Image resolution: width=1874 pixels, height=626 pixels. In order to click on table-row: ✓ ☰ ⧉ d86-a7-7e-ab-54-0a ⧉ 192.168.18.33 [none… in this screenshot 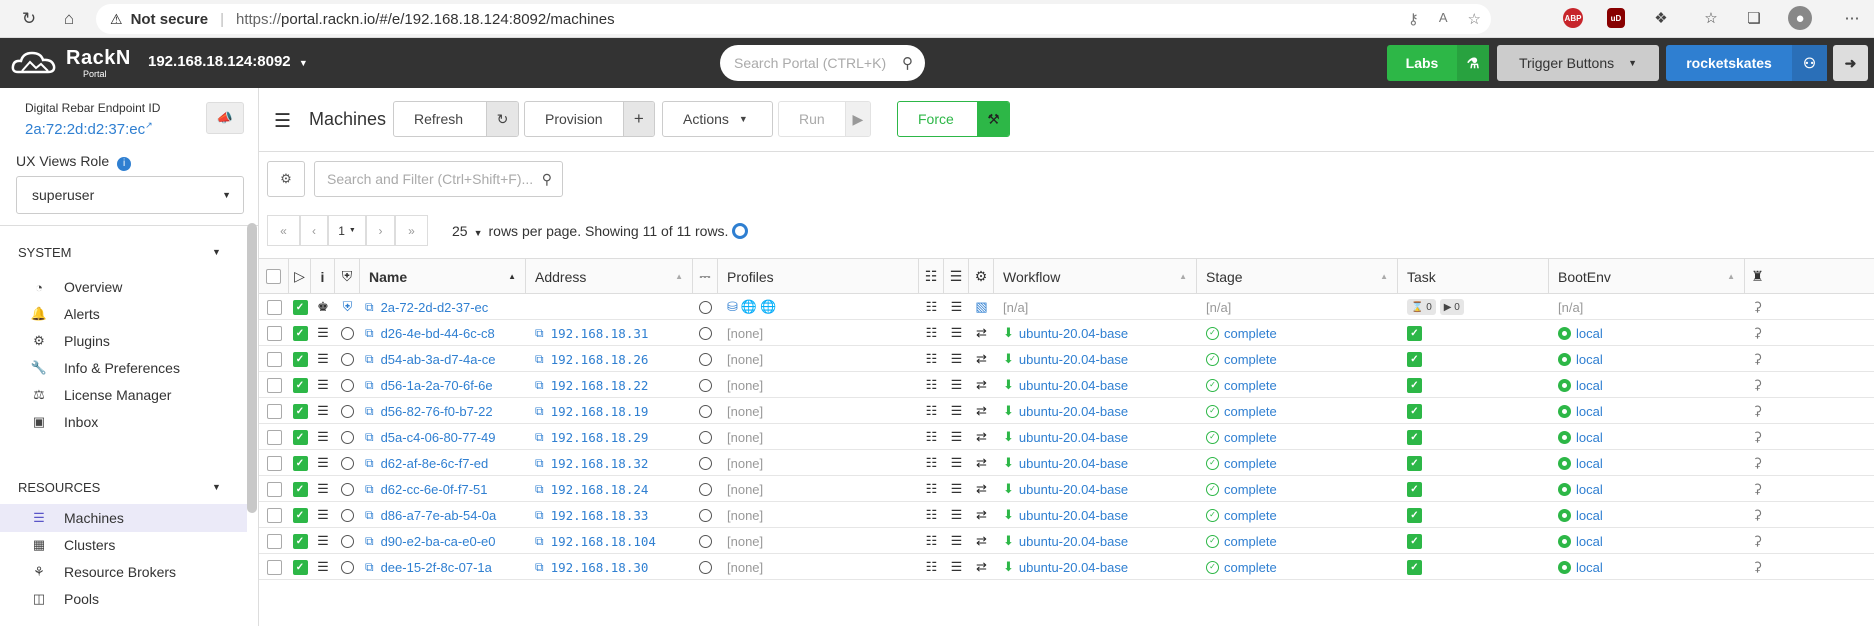, I will do `click(1066, 515)`.